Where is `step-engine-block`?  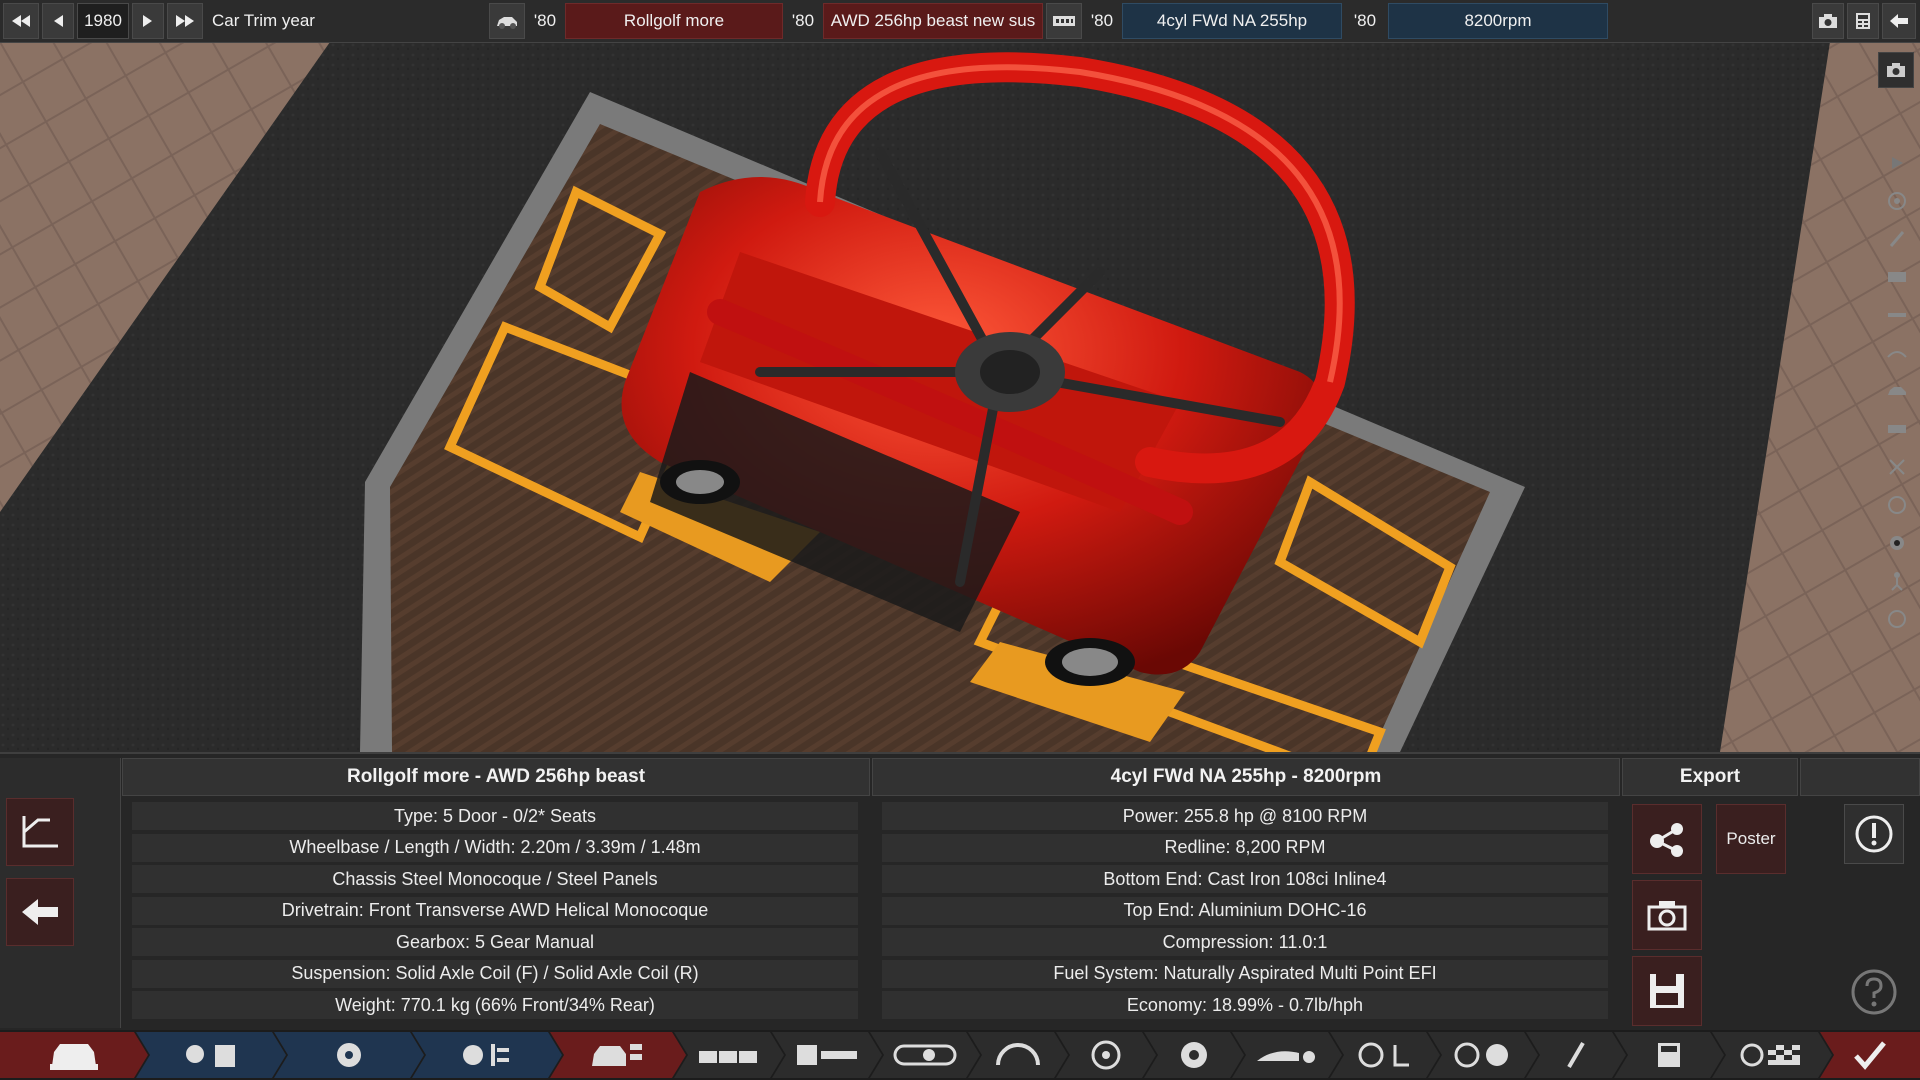
step-engine-block is located at coordinates (349, 1055).